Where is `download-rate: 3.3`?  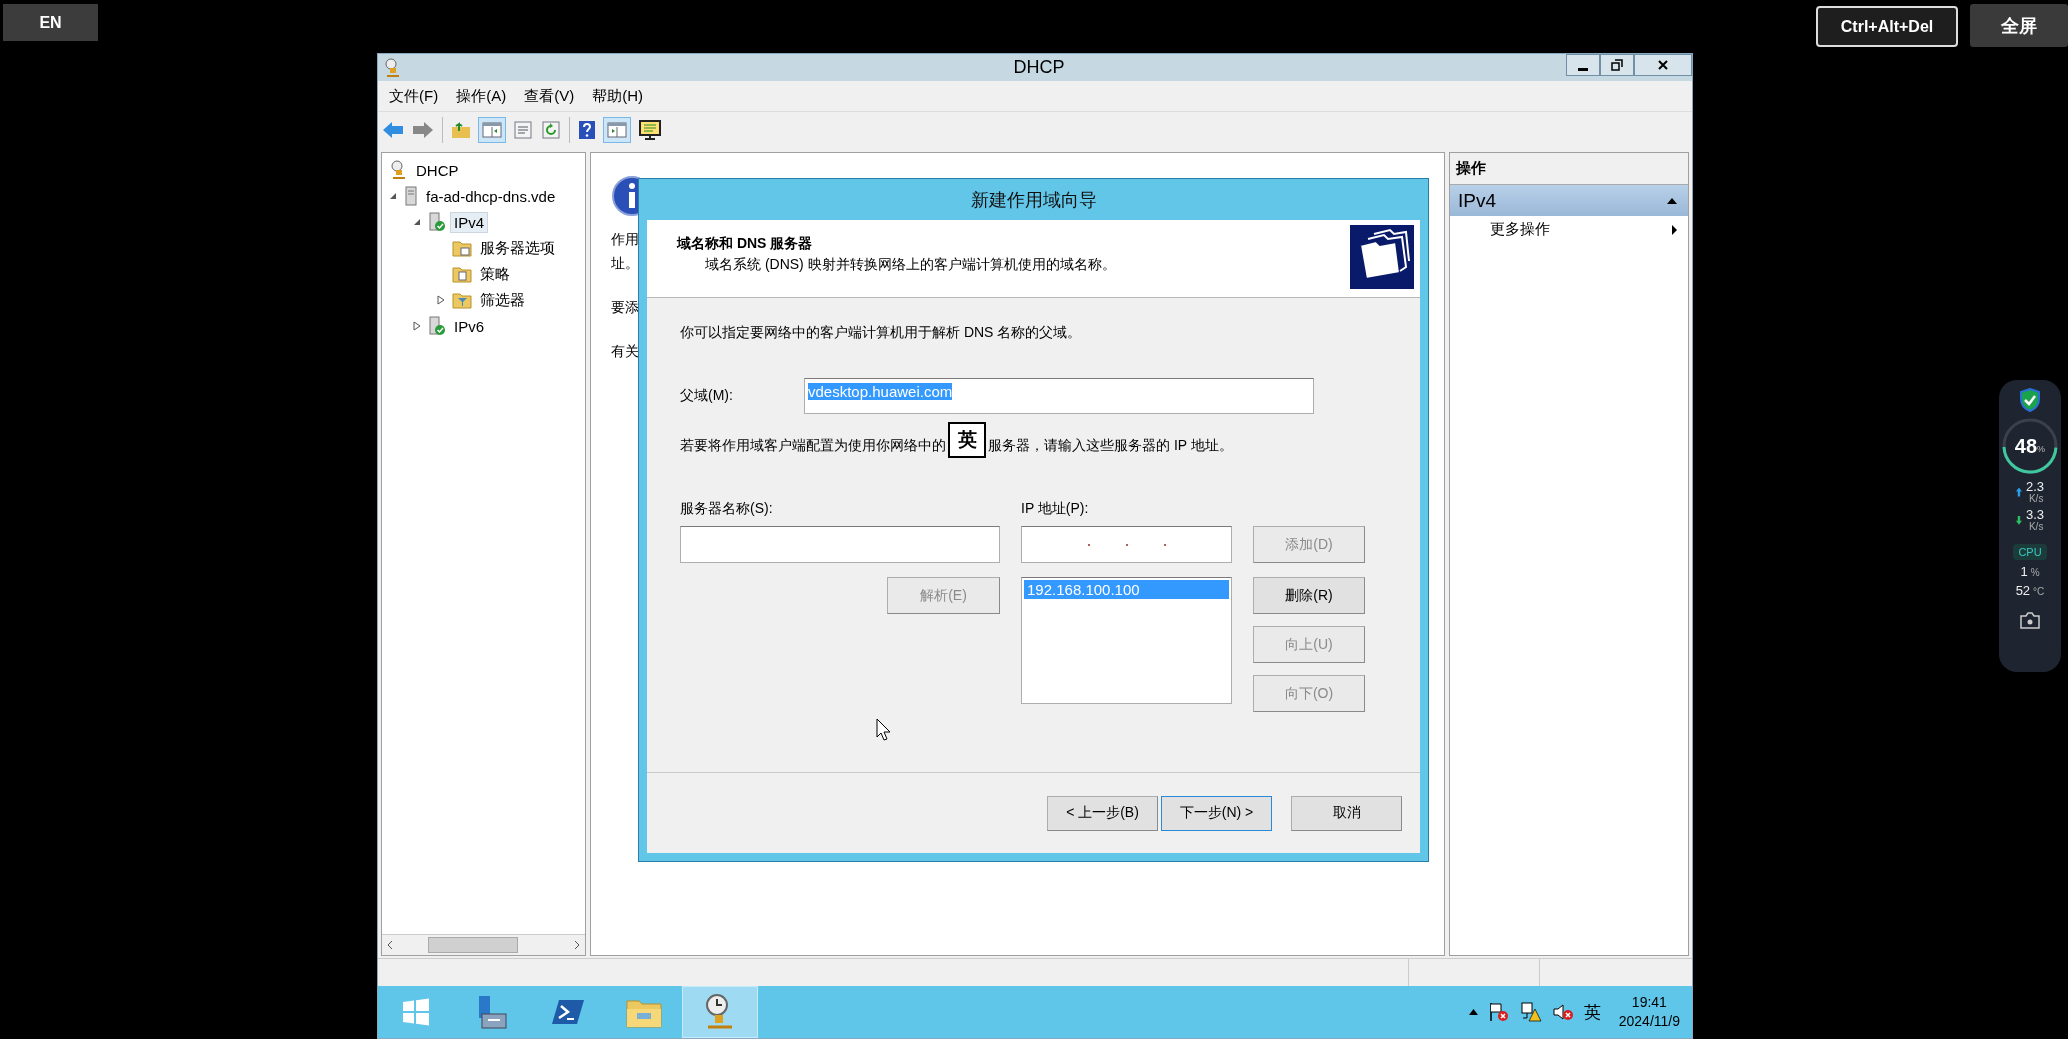
download-rate: 3.3 is located at coordinates (2035, 515).